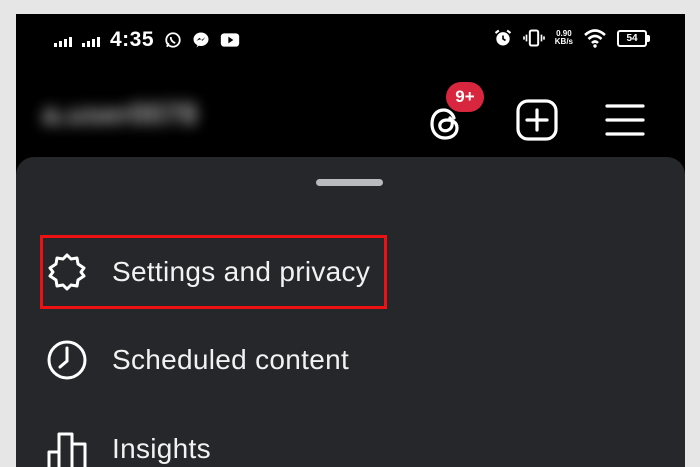 The height and width of the screenshot is (467, 700). What do you see at coordinates (230, 40) in the screenshot?
I see `youtube-icon` at bounding box center [230, 40].